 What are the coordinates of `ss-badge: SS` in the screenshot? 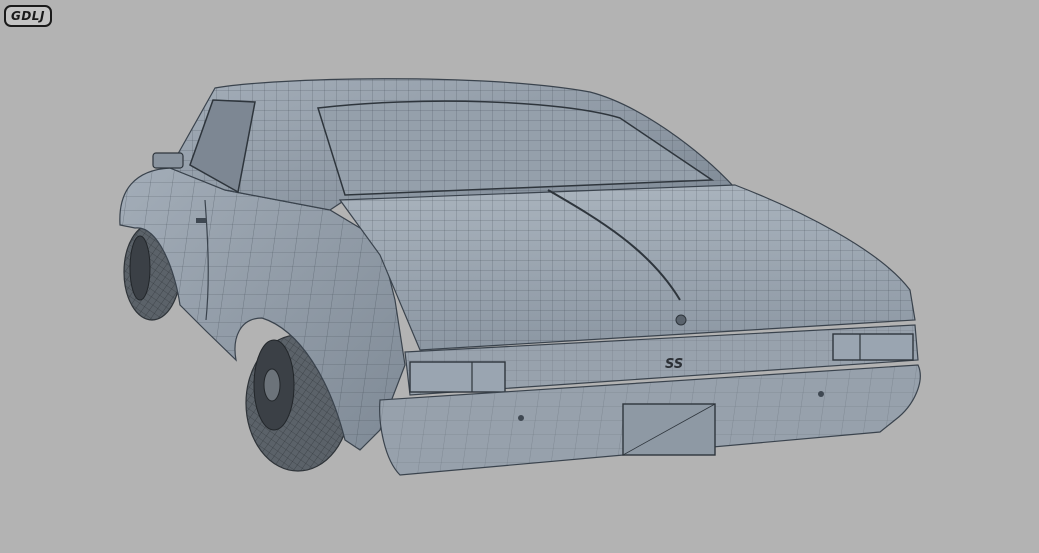 It's located at (674, 364).